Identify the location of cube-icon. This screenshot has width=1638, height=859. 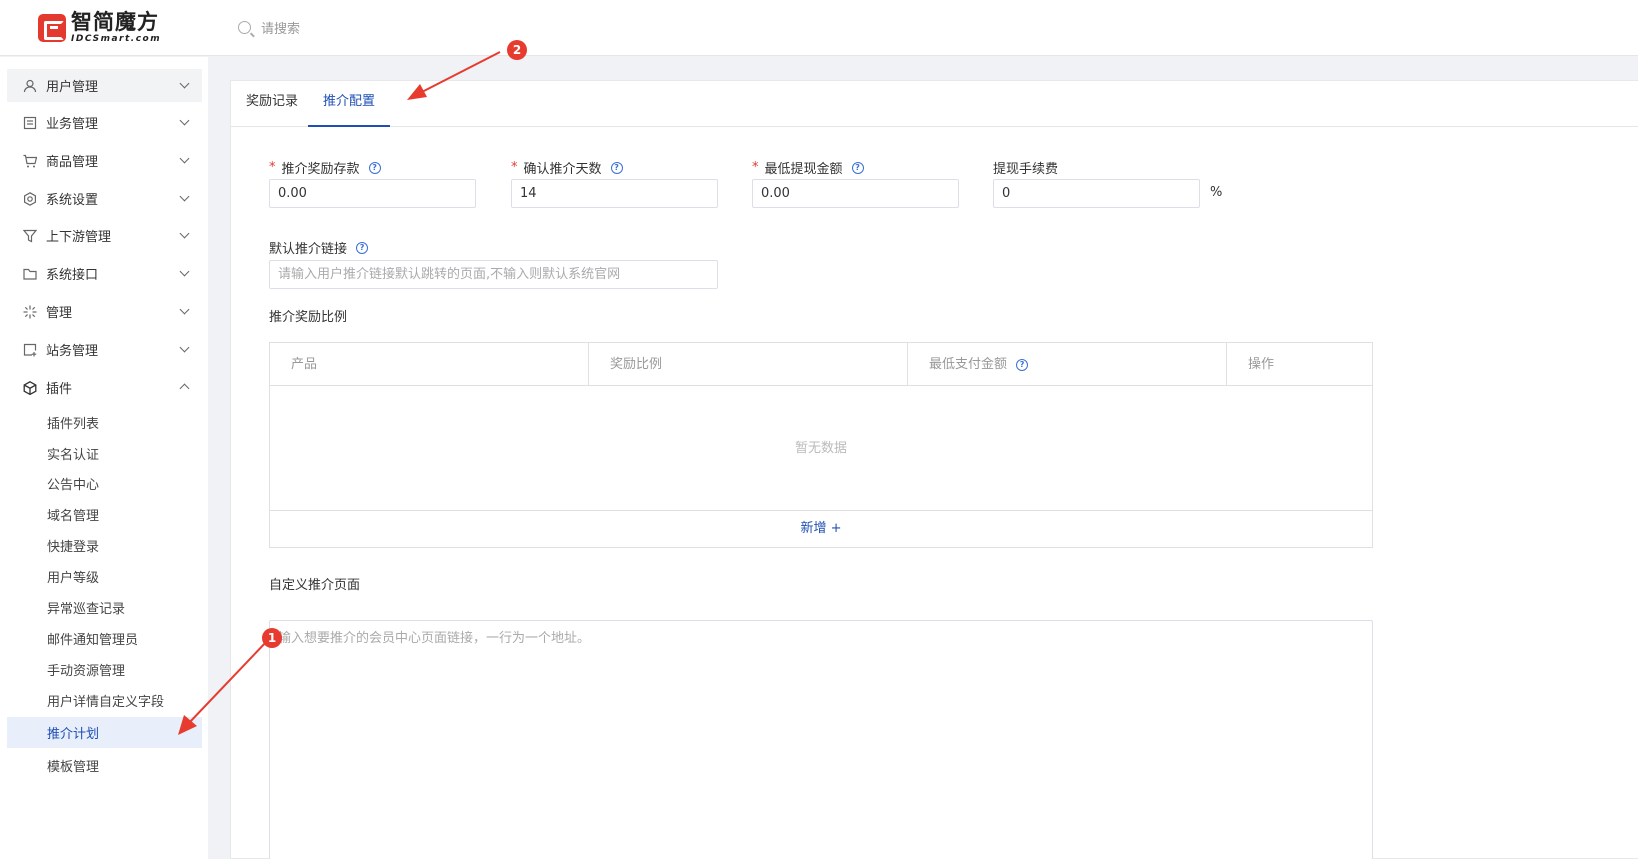
(30, 387).